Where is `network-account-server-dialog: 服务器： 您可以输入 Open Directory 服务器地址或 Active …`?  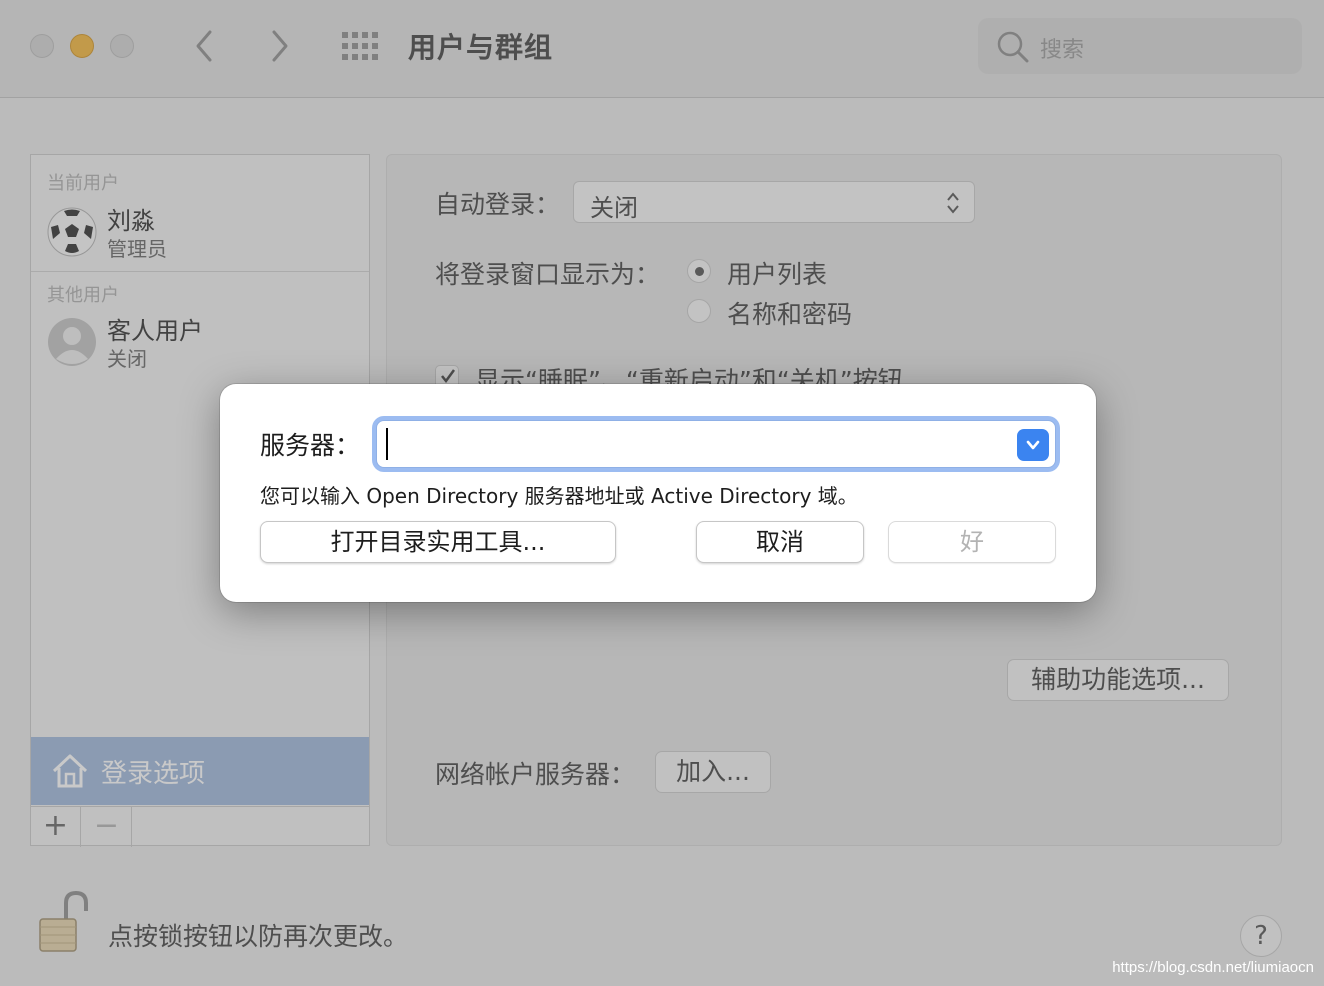
network-account-server-dialog: 服务器： 您可以输入 Open Directory 服务器地址或 Active … is located at coordinates (658, 493).